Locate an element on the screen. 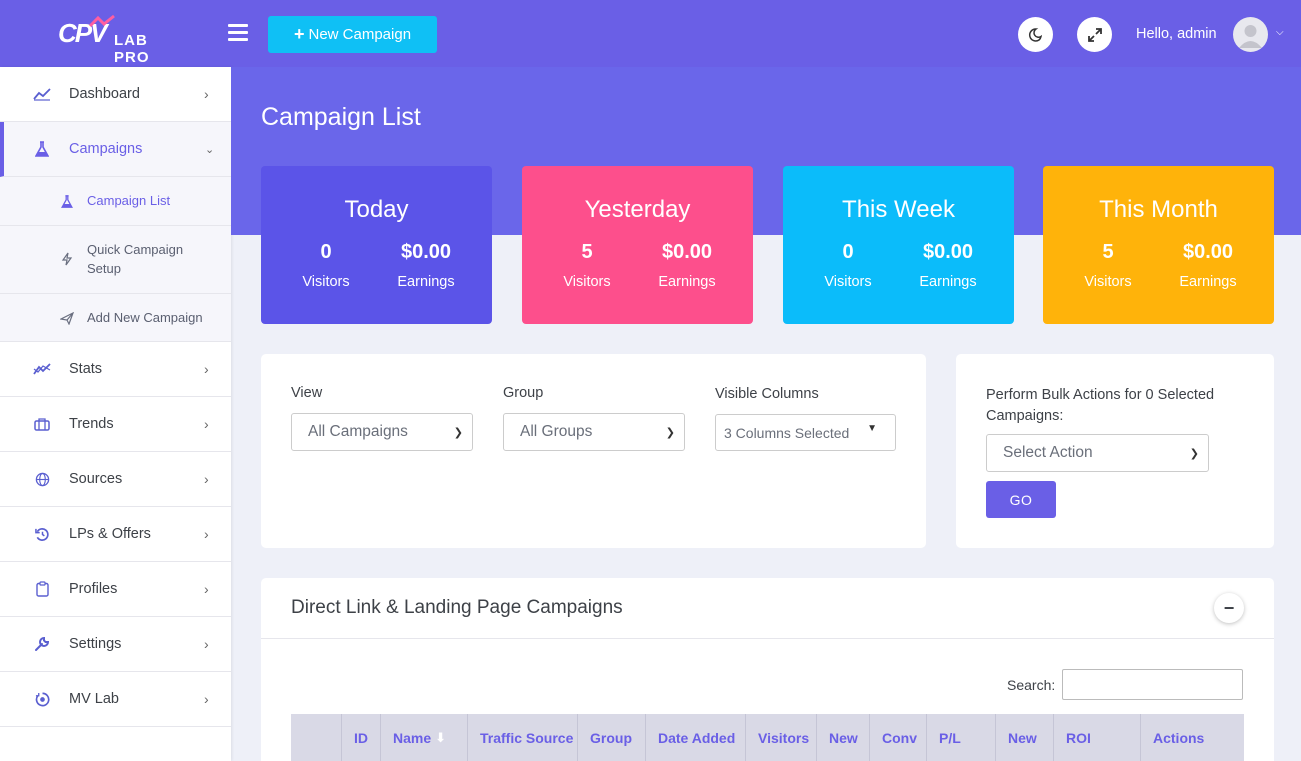  sidebar-item-profiles: Profiles › is located at coordinates (115, 589).